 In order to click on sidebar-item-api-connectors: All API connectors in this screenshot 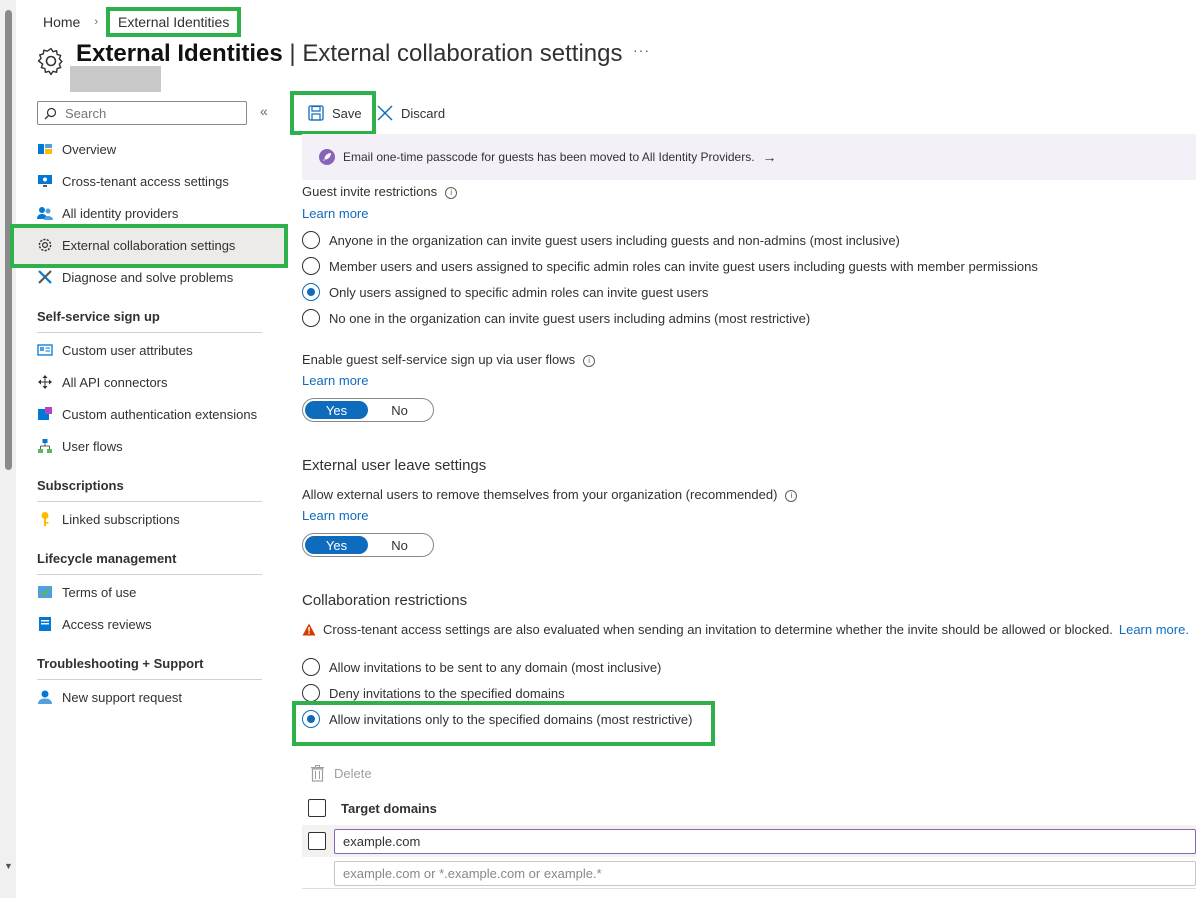, I will do `click(102, 382)`.